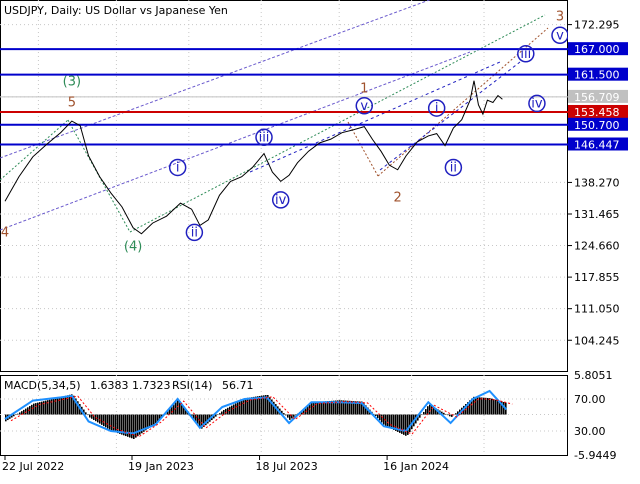 The height and width of the screenshot is (484, 640). I want to click on y-tick-label: 153.458, so click(597, 112).